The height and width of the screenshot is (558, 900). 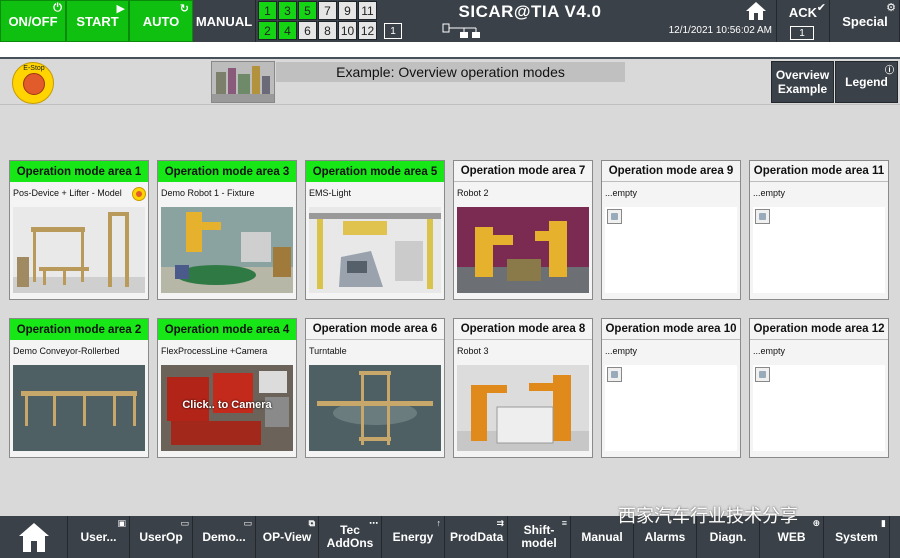 What do you see at coordinates (602, 536) in the screenshot?
I see `nav-button-label: Manual` at bounding box center [602, 536].